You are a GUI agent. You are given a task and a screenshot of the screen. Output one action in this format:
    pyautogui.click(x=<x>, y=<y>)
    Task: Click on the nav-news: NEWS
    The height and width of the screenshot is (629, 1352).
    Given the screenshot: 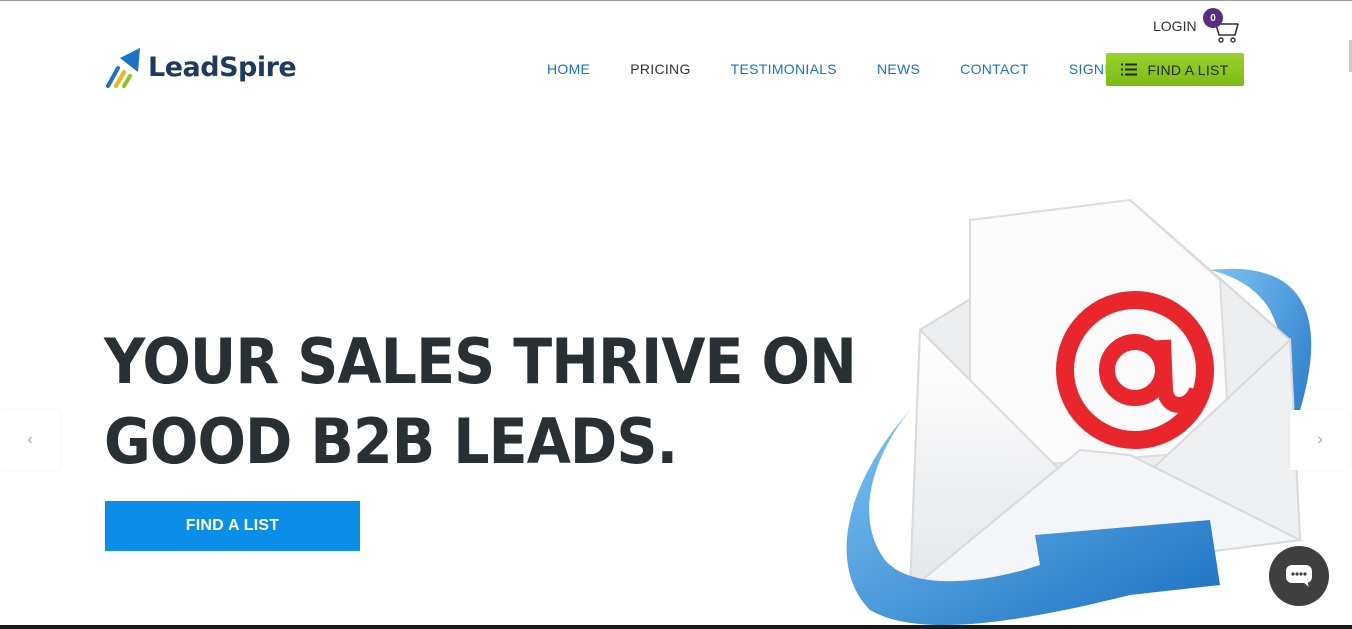 What is the action you would take?
    pyautogui.click(x=898, y=69)
    